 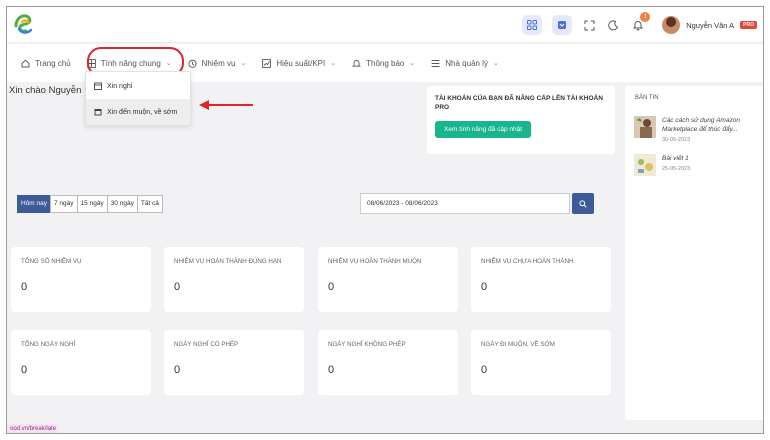 I want to click on news-item: Bài viết 1 25-05-2023, so click(x=698, y=165).